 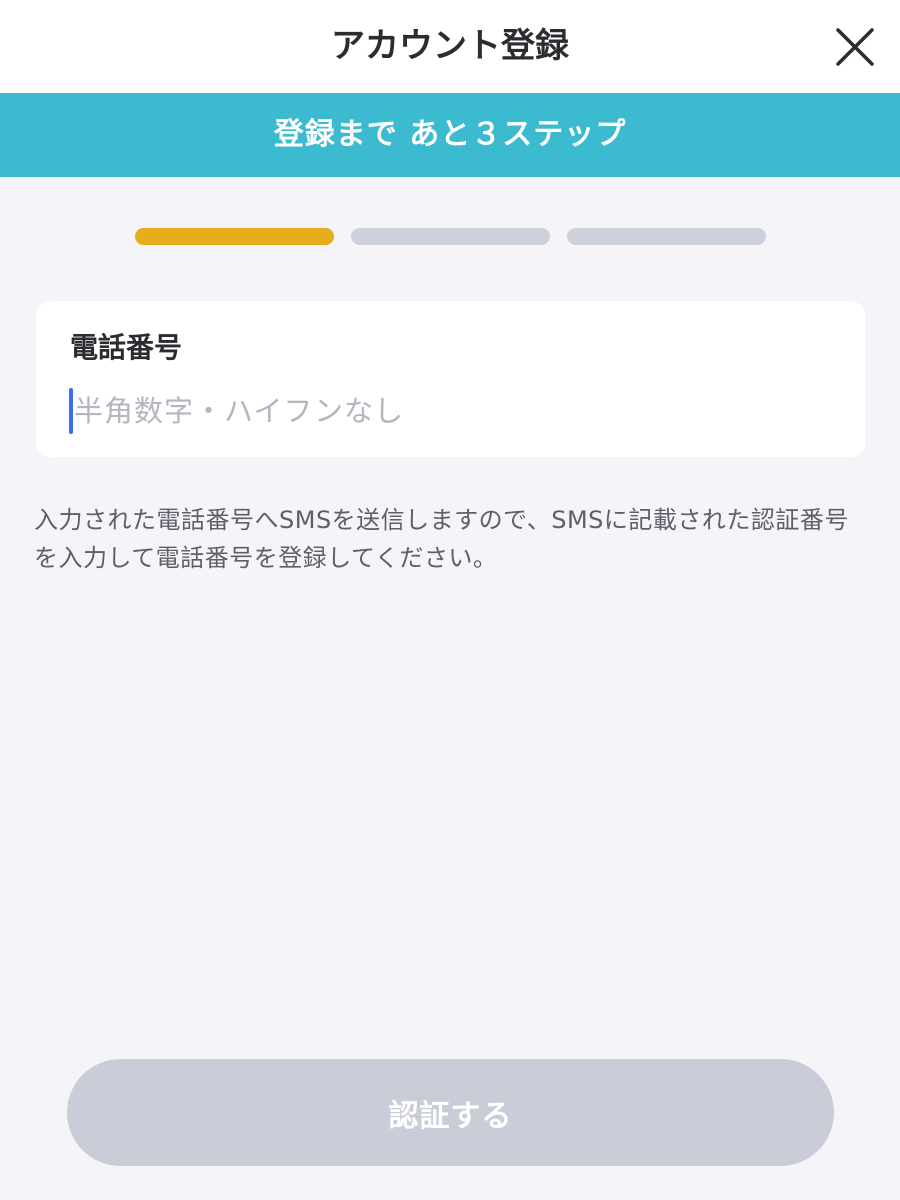 I want to click on verify-button: 認証する, so click(x=450, y=1112).